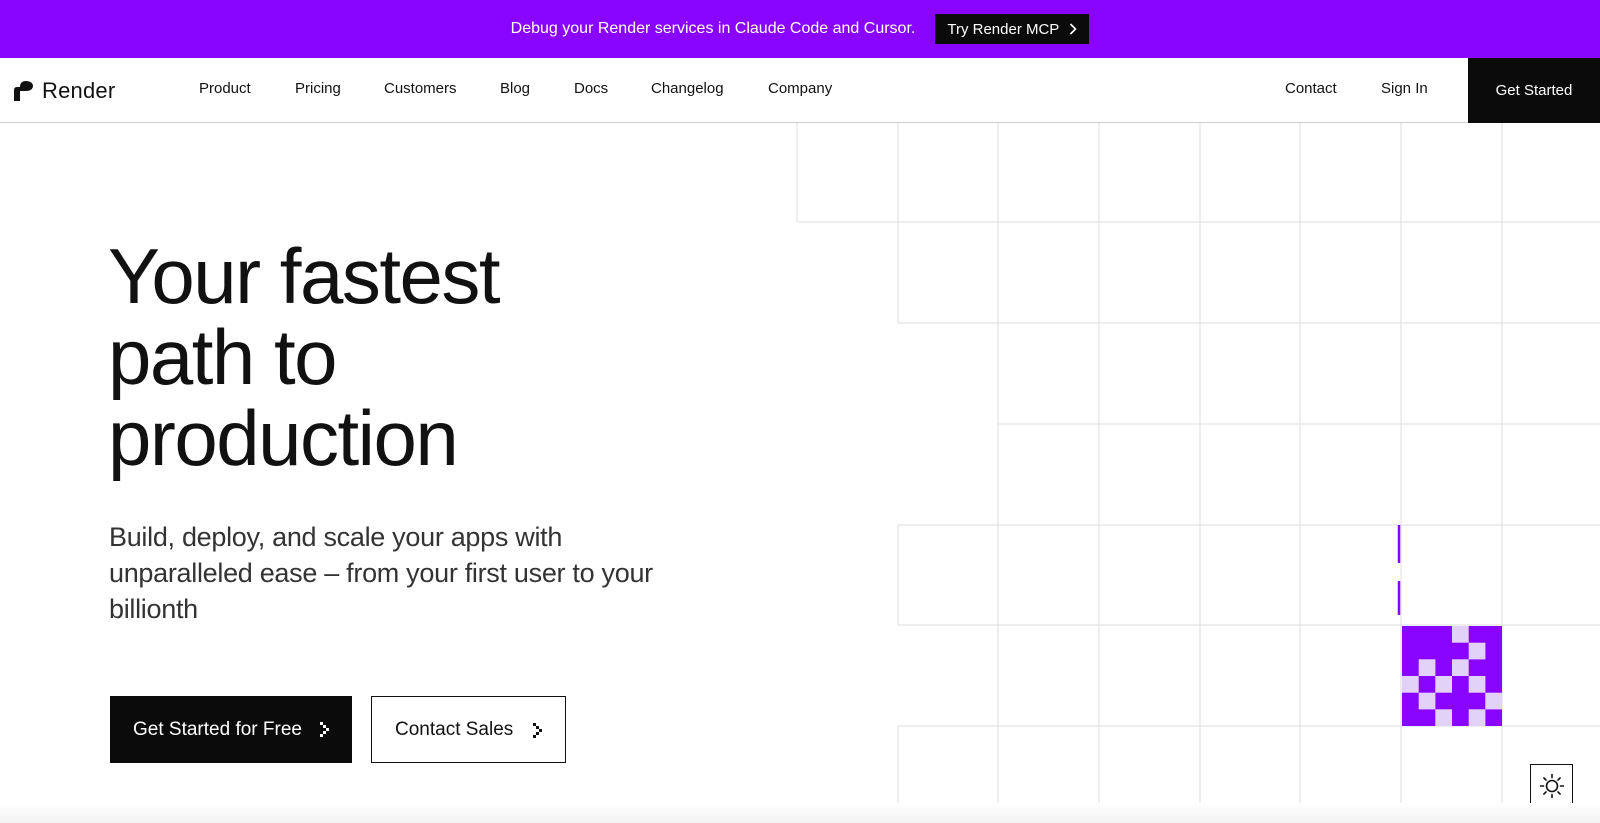 This screenshot has height=823, width=1600. I want to click on banner-button-label: Try Render MCP, so click(1003, 29).